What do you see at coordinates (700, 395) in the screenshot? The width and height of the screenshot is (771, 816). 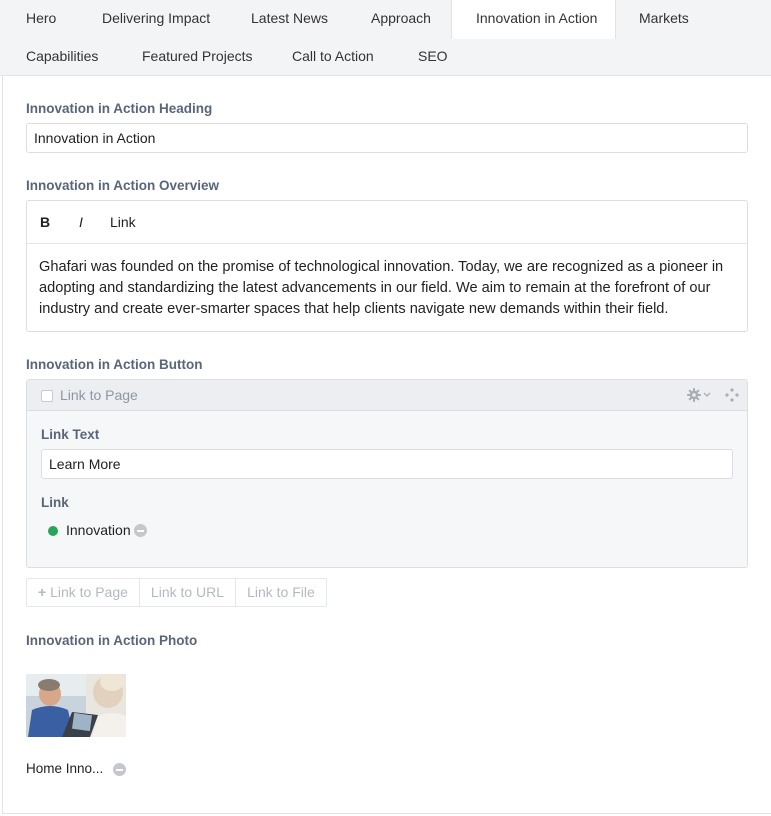 I see `gear-icon` at bounding box center [700, 395].